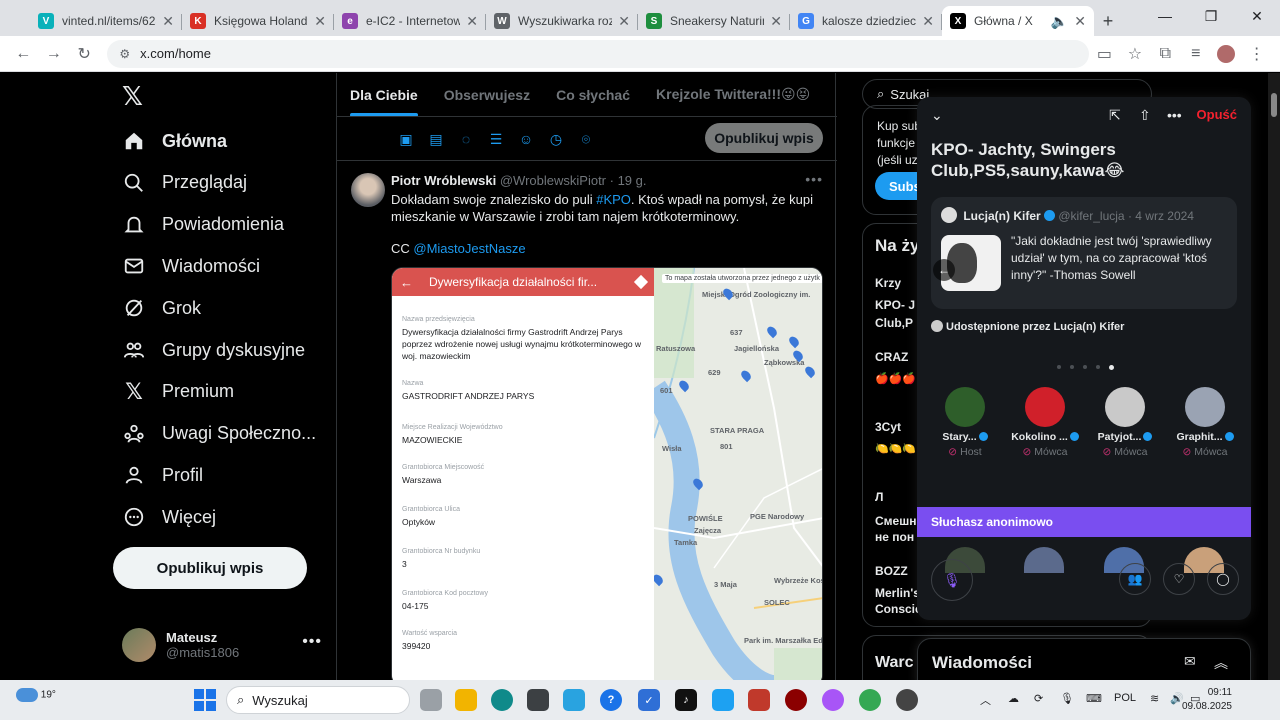 The image size is (1280, 720). Describe the element at coordinates (178, 392) in the screenshot. I see `nav-item: 𝕏 Premium` at that location.